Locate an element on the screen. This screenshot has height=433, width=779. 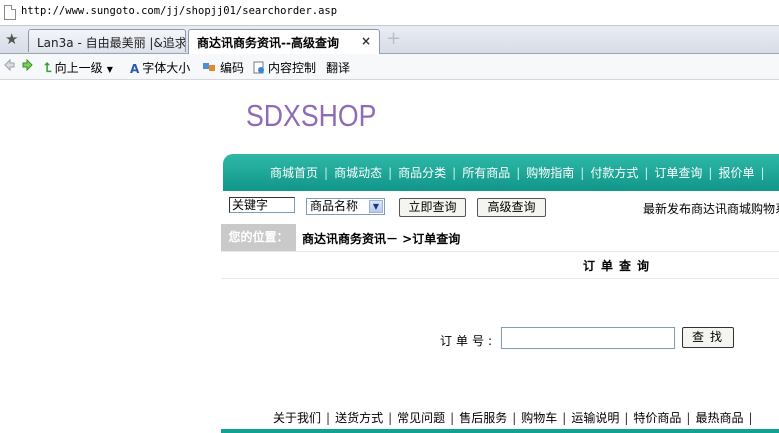
new-tab-icon: + is located at coordinates (393, 39).